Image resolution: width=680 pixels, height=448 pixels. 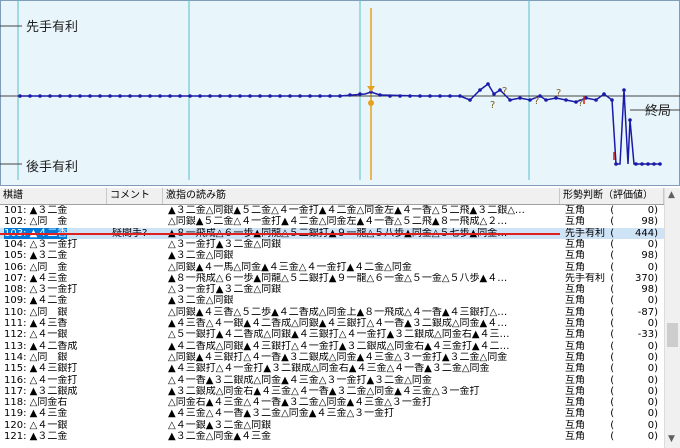 What do you see at coordinates (332, 255) in the screenshot?
I see `table-row: 105: ▲３二金 ▲３二金△同銀 互角(98)` at bounding box center [332, 255].